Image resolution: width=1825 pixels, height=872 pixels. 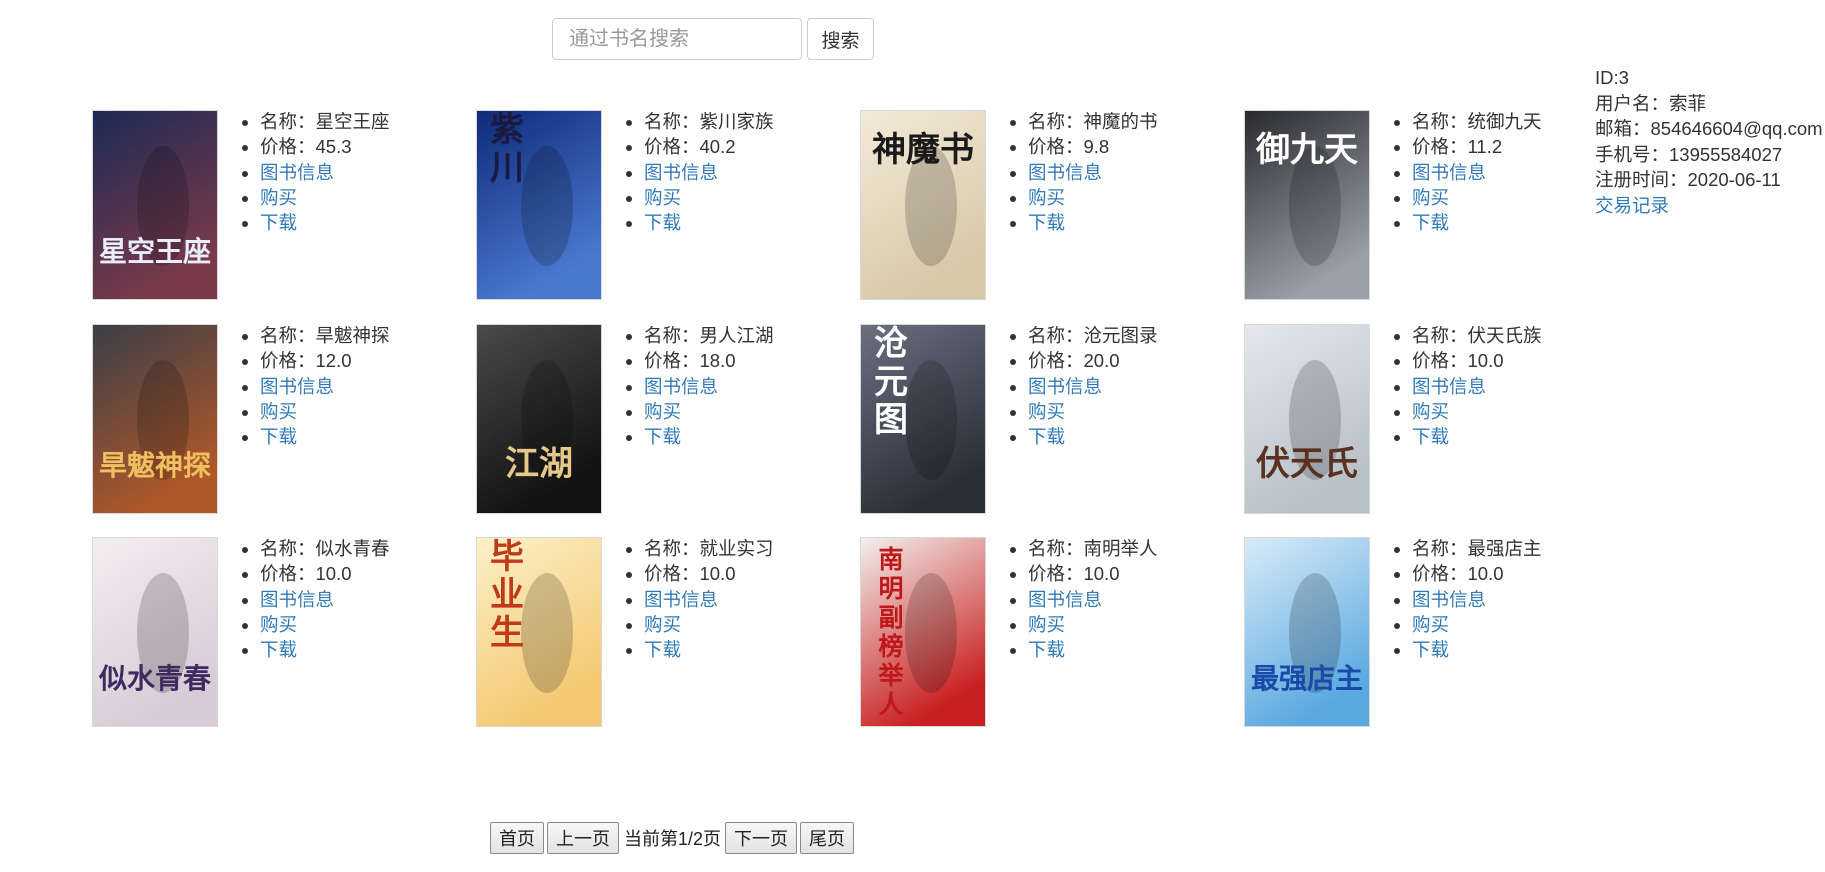 What do you see at coordinates (1307, 678) in the screenshot?
I see `svg-text: 最强店主` at bounding box center [1307, 678].